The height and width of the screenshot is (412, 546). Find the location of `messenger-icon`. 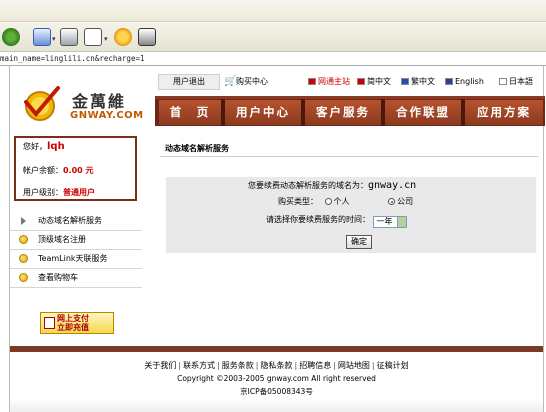

messenger-icon is located at coordinates (123, 37).